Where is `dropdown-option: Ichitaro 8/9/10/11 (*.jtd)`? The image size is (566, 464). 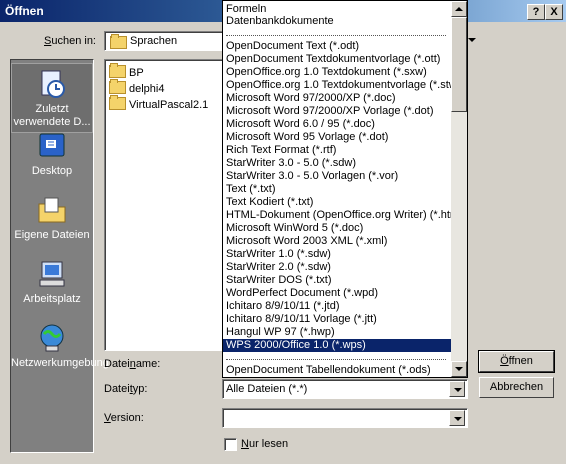
dropdown-option: Ichitaro 8/9/10/11 (*.jtd) is located at coordinates (283, 306).